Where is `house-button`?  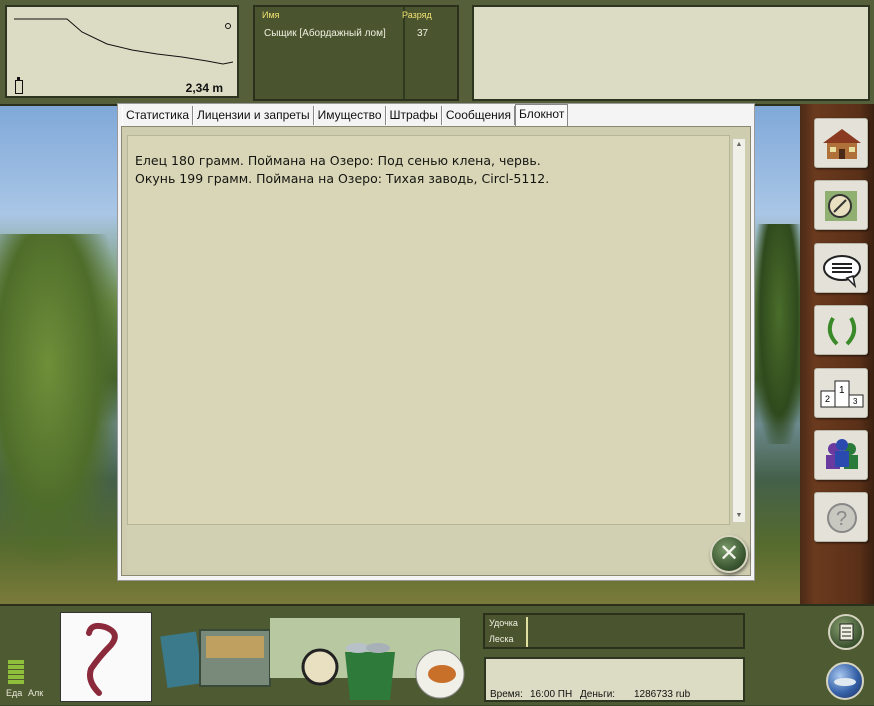
house-button is located at coordinates (841, 143).